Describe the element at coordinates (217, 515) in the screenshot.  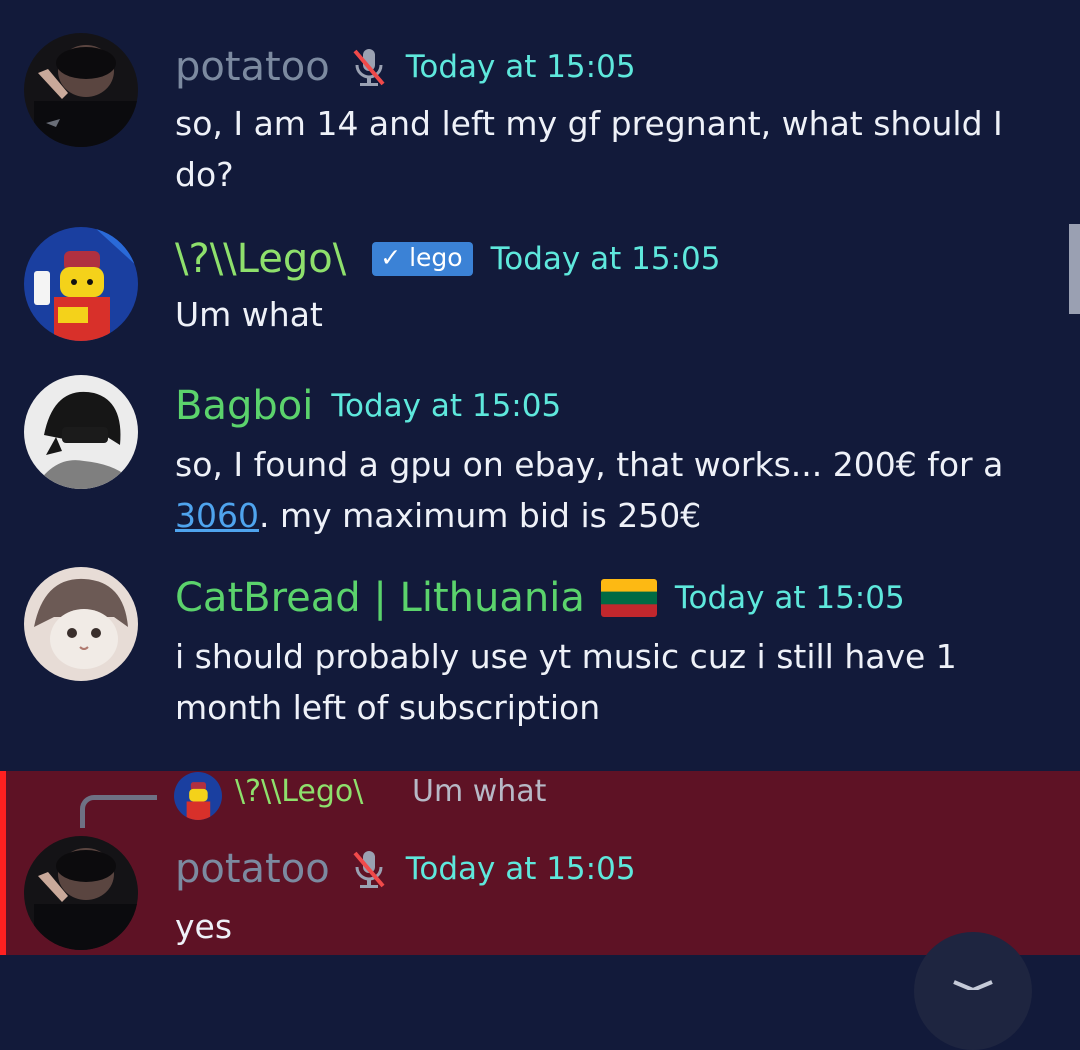
I see `message-link: 3060` at that location.